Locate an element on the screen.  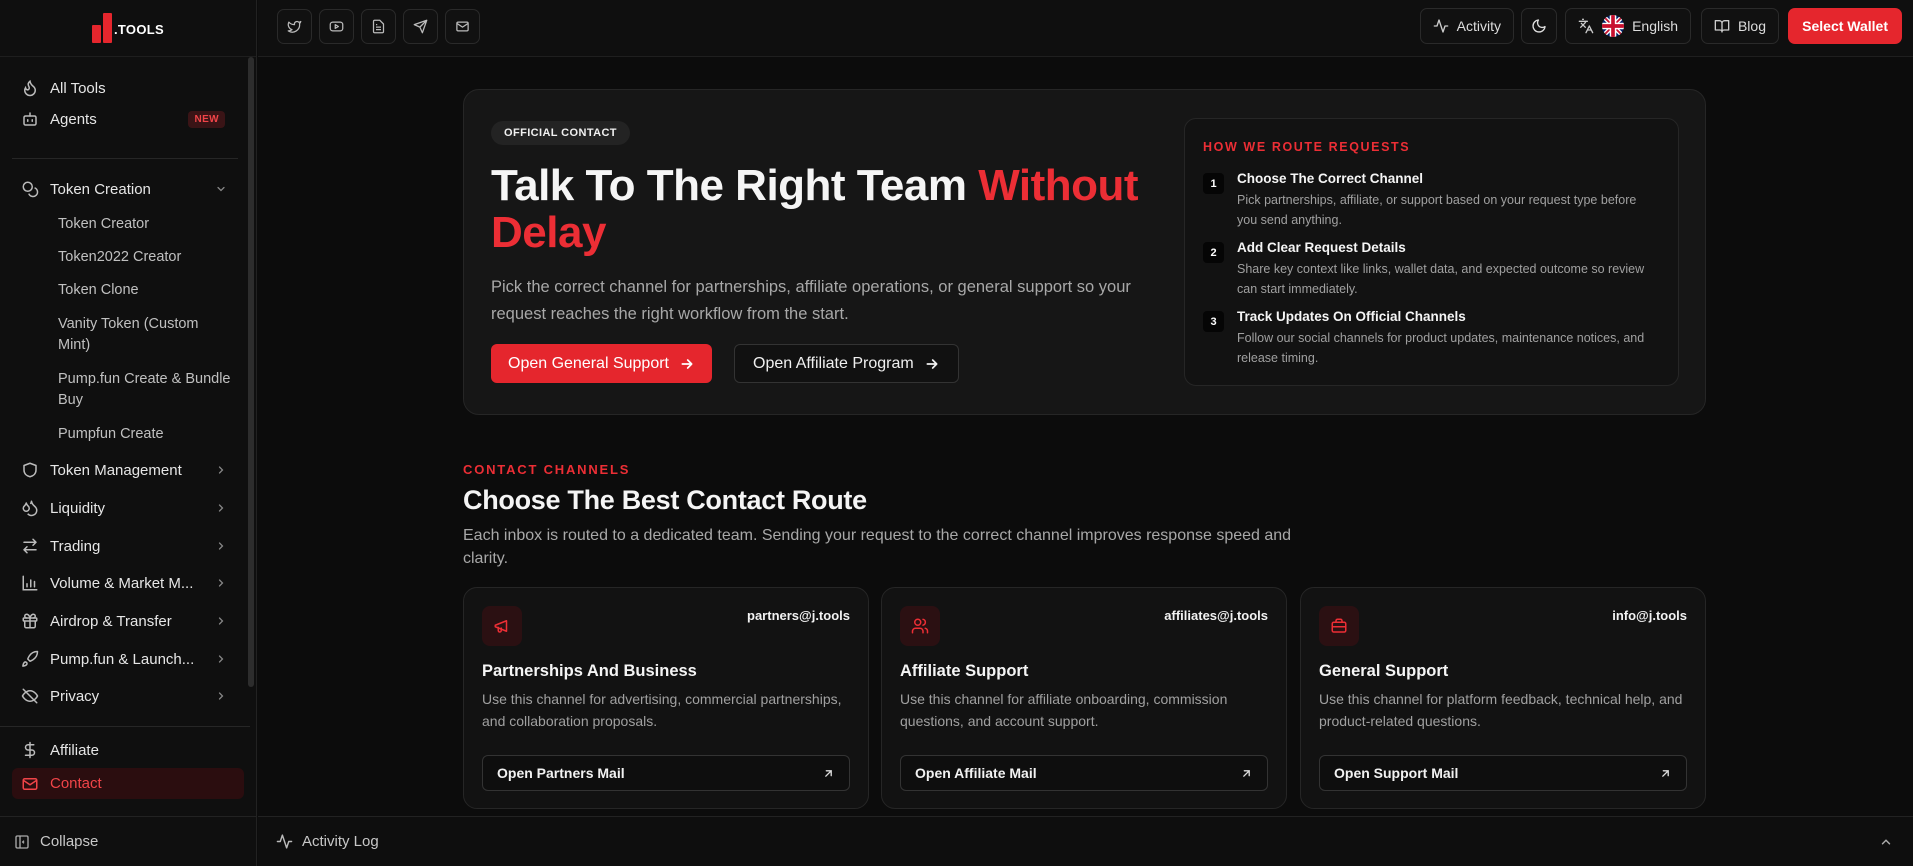
flame-icon is located at coordinates (30, 88).